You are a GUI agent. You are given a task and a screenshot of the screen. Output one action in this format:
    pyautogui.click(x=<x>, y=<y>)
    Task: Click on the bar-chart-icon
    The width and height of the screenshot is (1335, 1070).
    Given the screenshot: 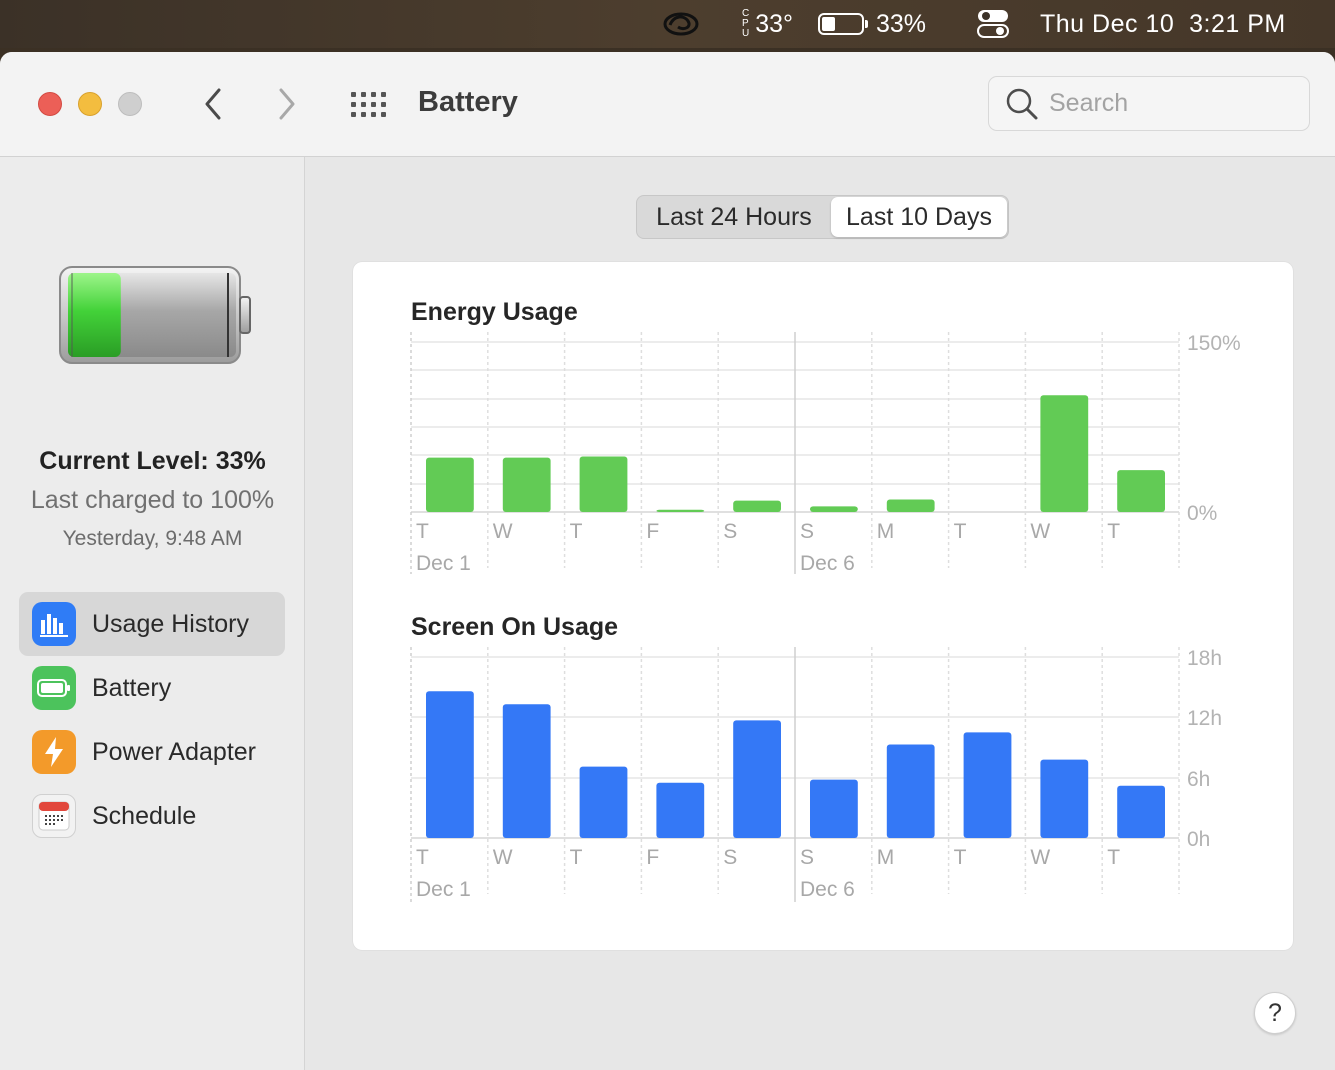 What is the action you would take?
    pyautogui.click(x=54, y=624)
    